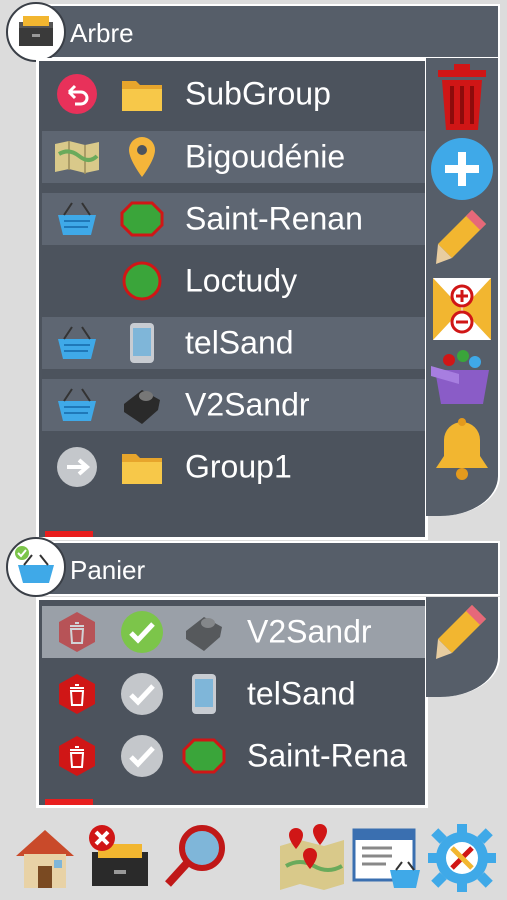 The width and height of the screenshot is (507, 900). Describe the element at coordinates (258, 93) in the screenshot. I see `list-item-label: SubGroup` at that location.